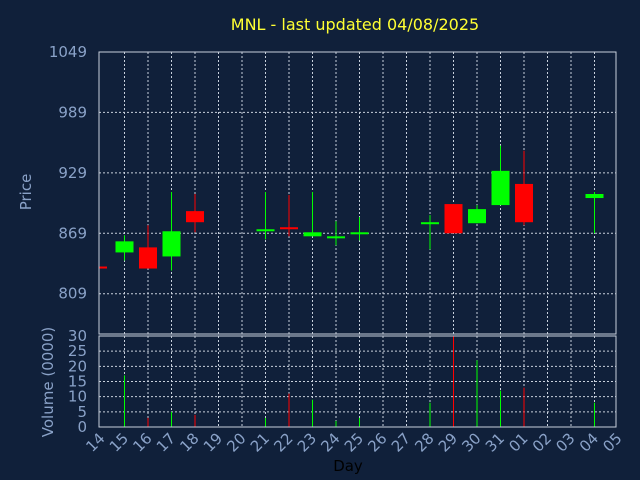 The image size is (640, 480). What do you see at coordinates (142, 442) in the screenshot?
I see `x-tick-label: 16` at bounding box center [142, 442].